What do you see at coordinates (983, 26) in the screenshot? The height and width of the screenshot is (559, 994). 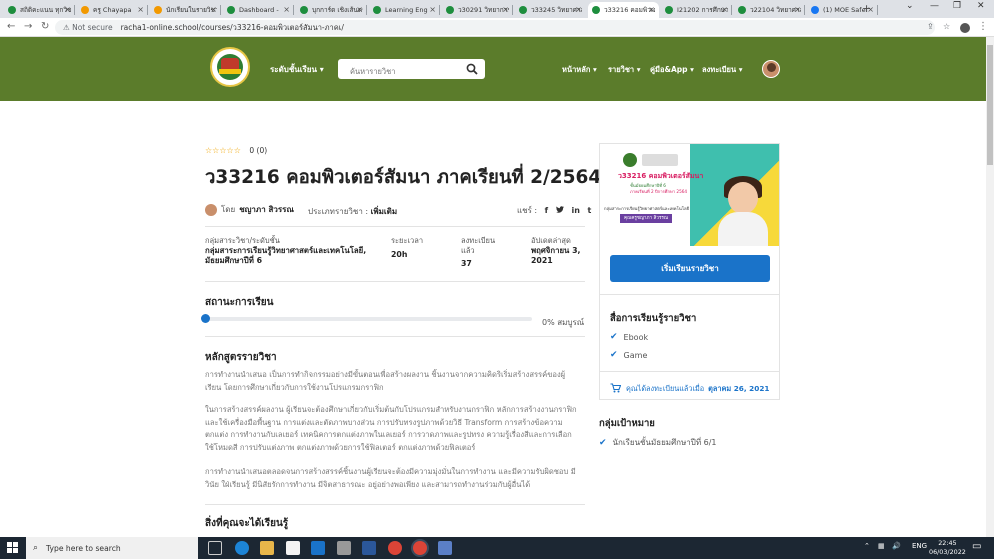 I see `browser-menu-icon: ⋮` at bounding box center [983, 26].